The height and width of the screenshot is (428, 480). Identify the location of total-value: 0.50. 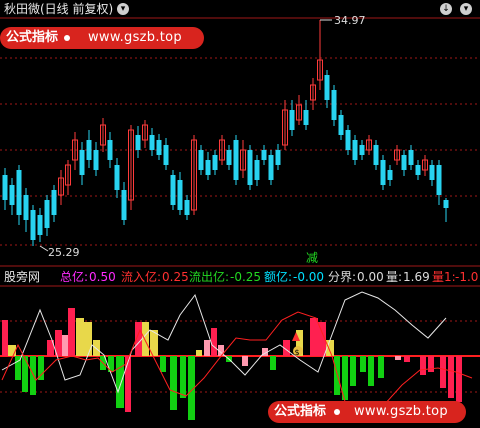
(102, 277).